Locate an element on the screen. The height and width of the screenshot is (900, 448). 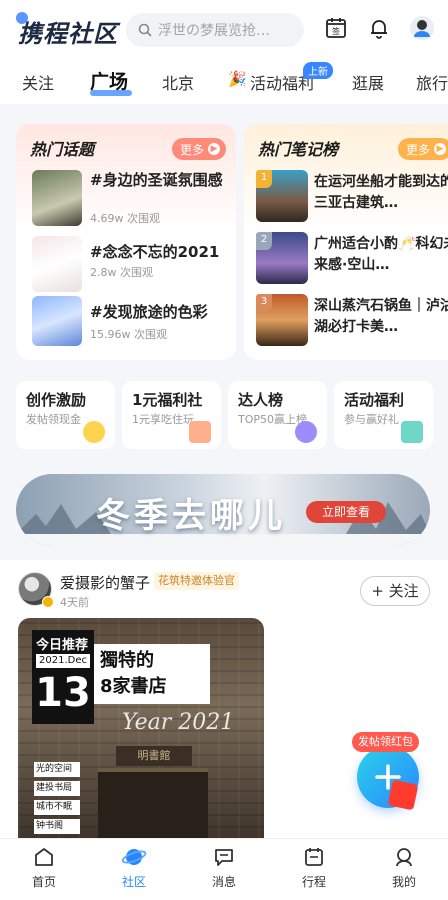
calendar-label: 签 is located at coordinates (336, 31).